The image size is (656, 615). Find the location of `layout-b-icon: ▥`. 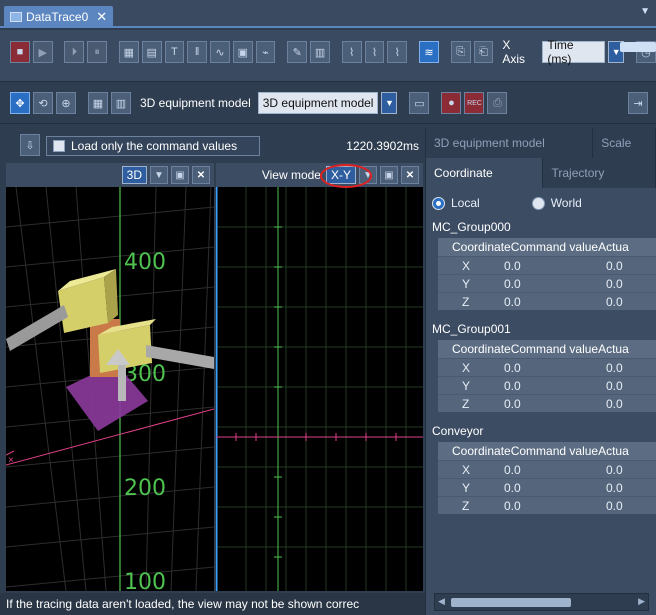

layout-b-icon: ▥ is located at coordinates (121, 103).